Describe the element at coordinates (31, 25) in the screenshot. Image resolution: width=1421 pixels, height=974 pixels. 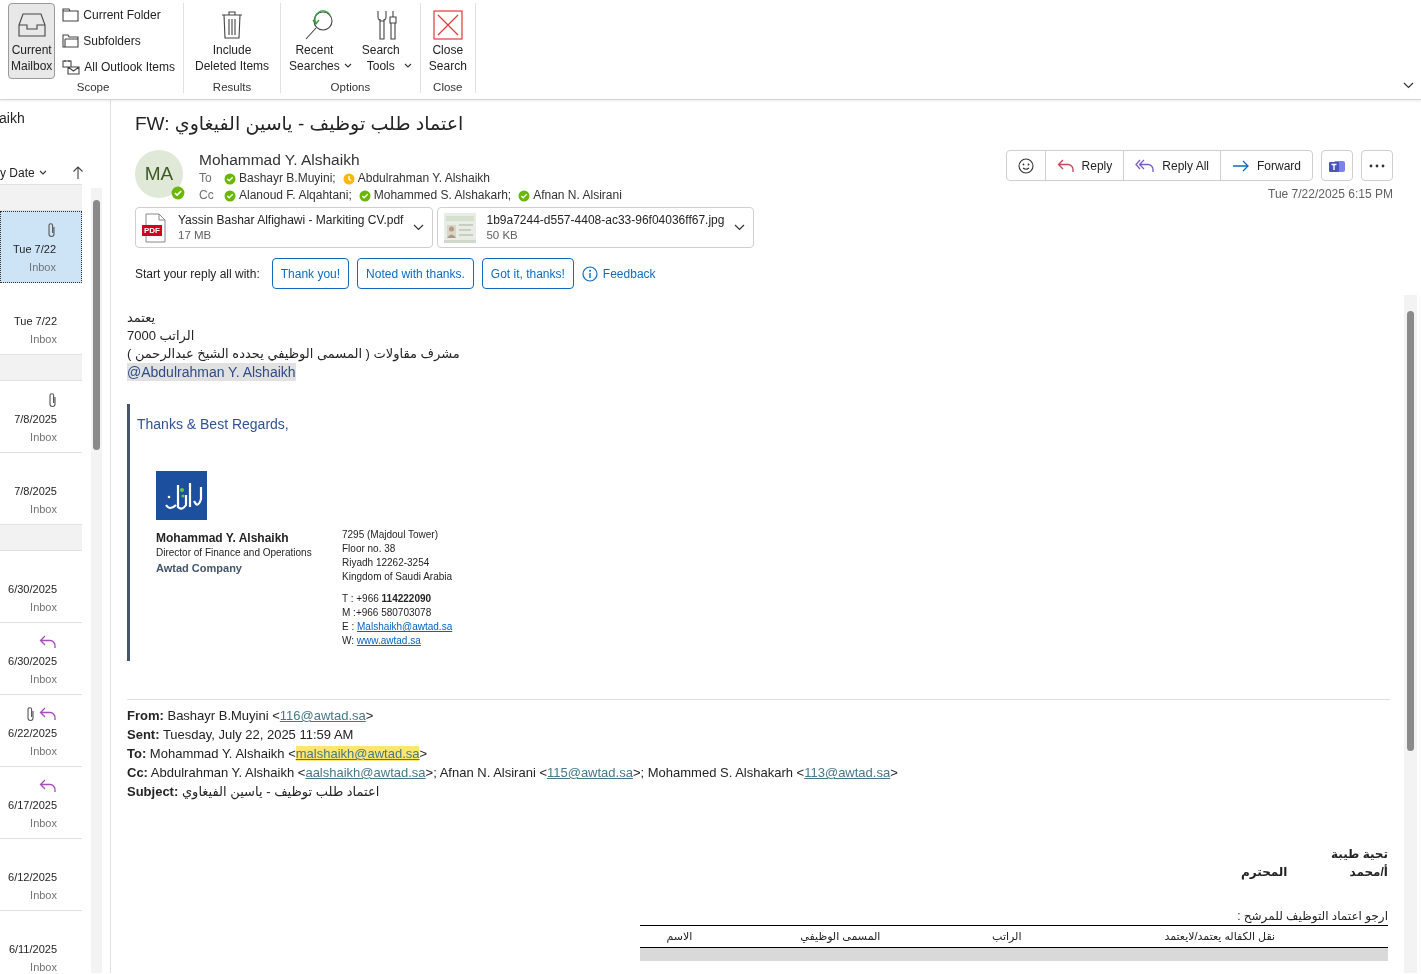
I see `inbox-tray-icon` at that location.